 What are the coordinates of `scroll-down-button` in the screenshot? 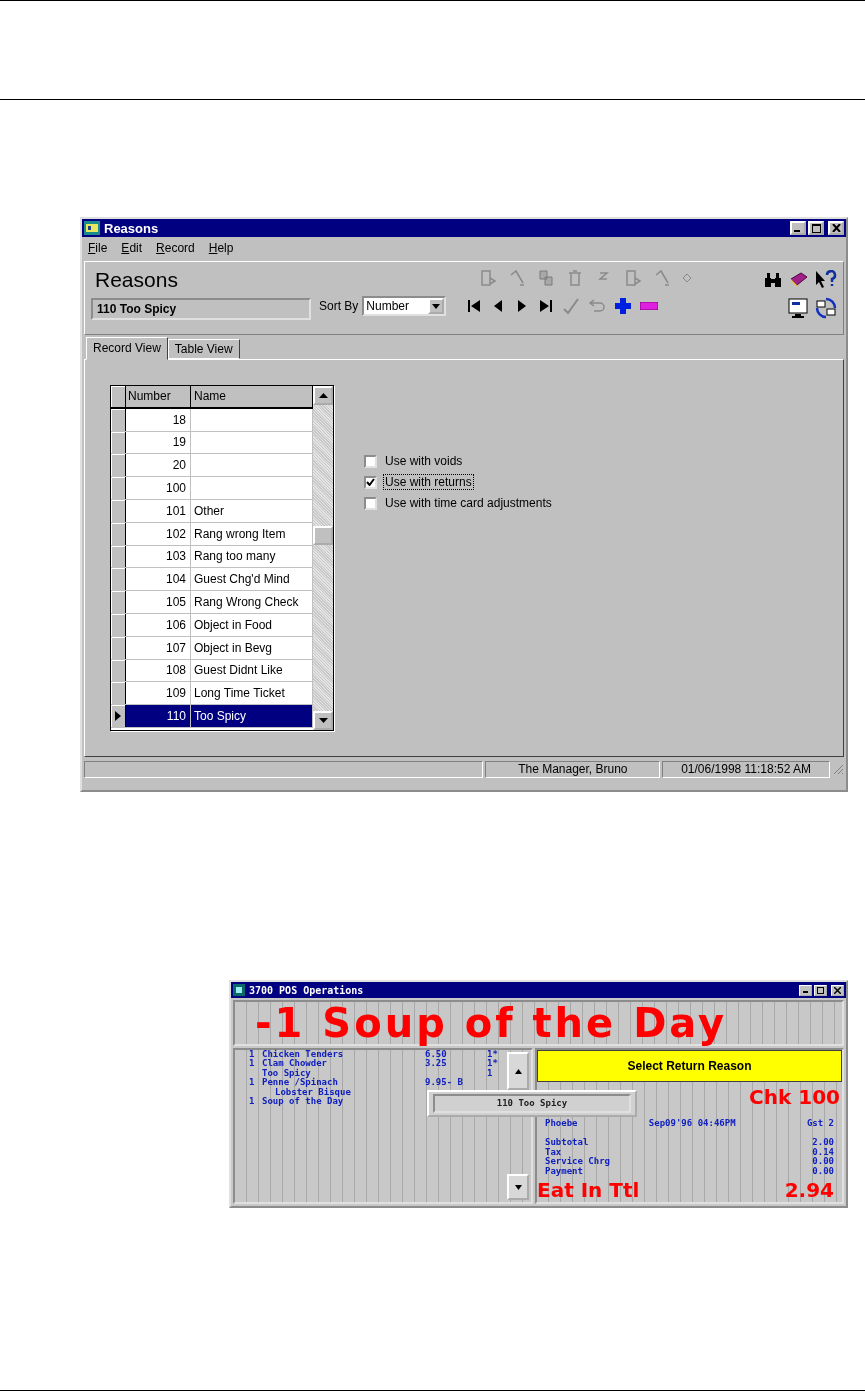 It's located at (518, 1187).